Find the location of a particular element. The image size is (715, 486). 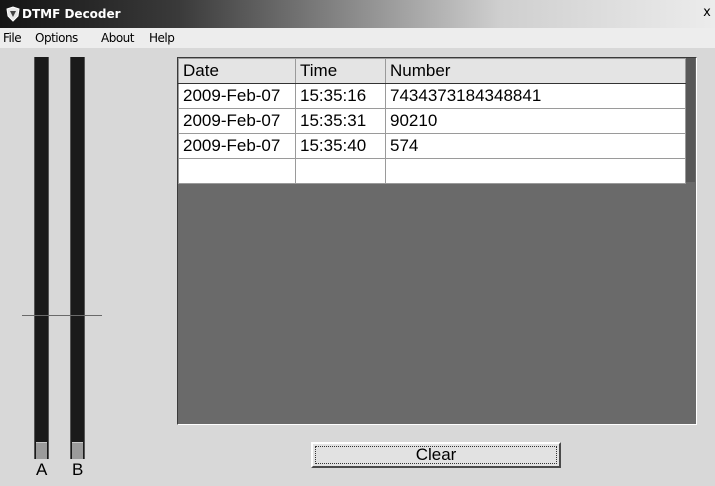

meter-b-label: B is located at coordinates (78, 469).